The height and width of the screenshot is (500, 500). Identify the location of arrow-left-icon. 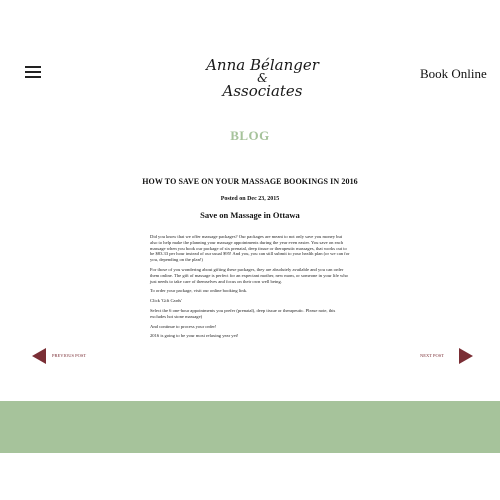
(39, 356).